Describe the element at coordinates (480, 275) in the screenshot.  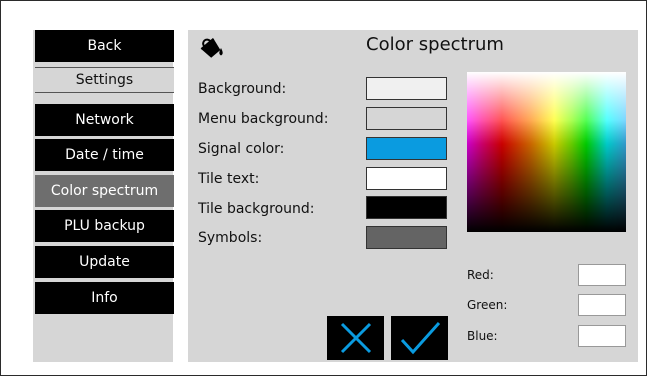
I see `red-label: Red:` at that location.